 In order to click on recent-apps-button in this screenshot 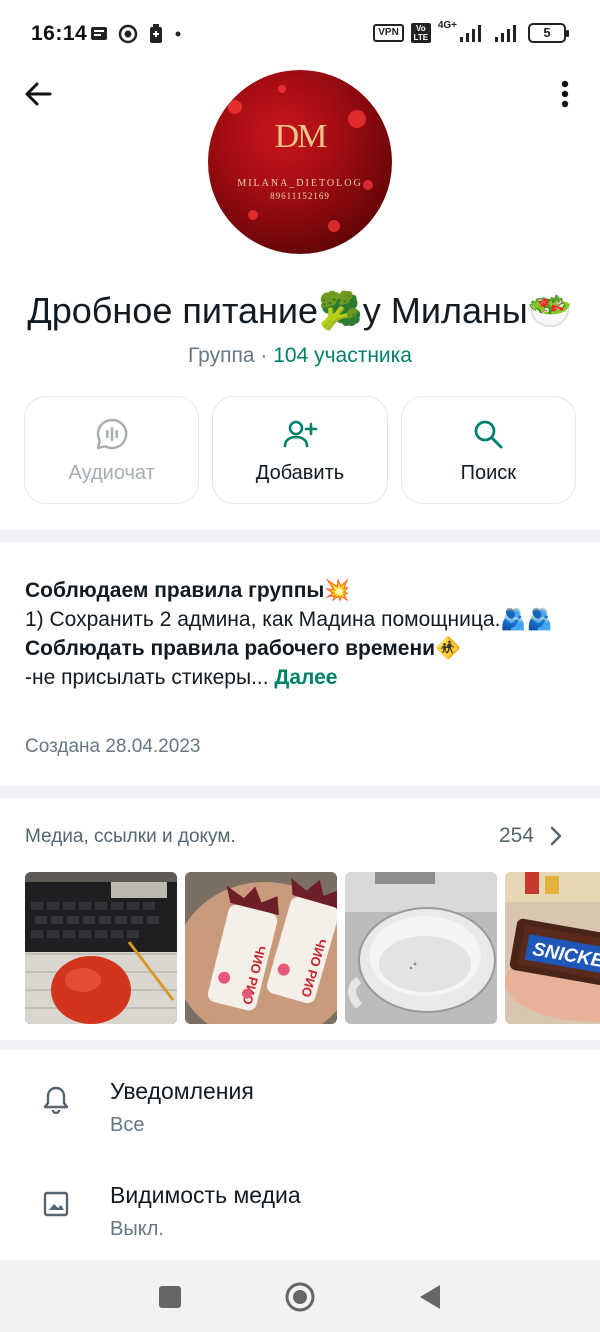, I will do `click(170, 1297)`.